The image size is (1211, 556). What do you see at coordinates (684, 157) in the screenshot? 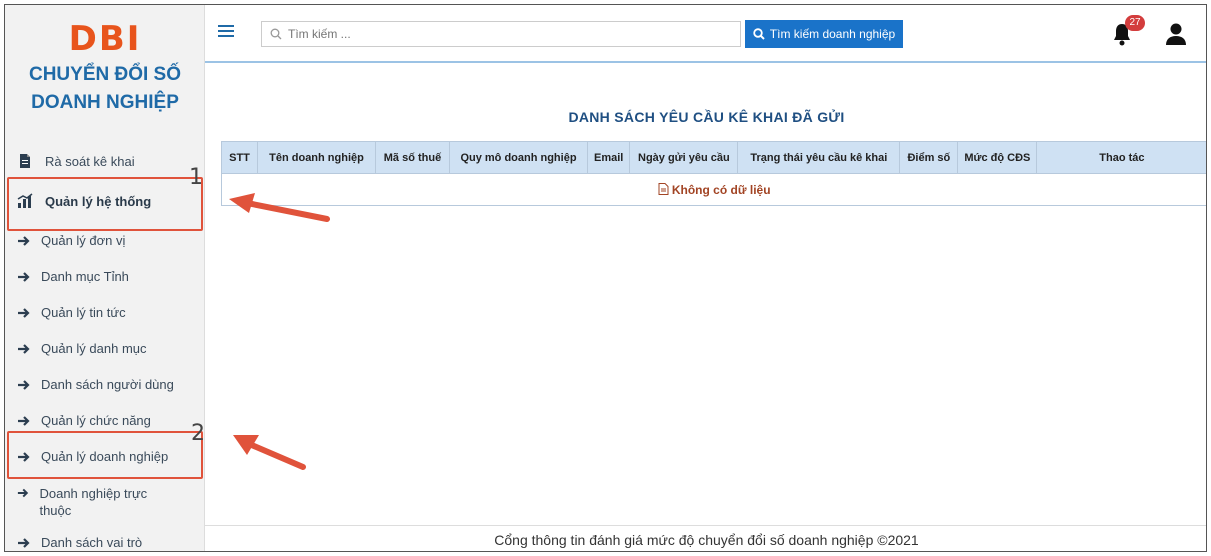
I see `column-header: Ngày gửi yêu cầu` at bounding box center [684, 157].